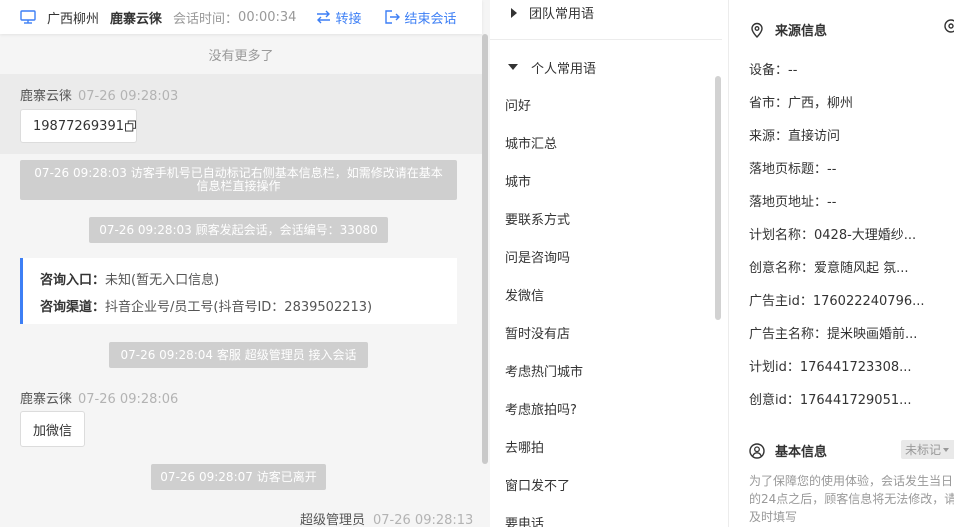 The width and height of the screenshot is (954, 527). I want to click on system-message: 07-26 09:28:03 顾客发起会话，会话编号：33080, so click(238, 230).